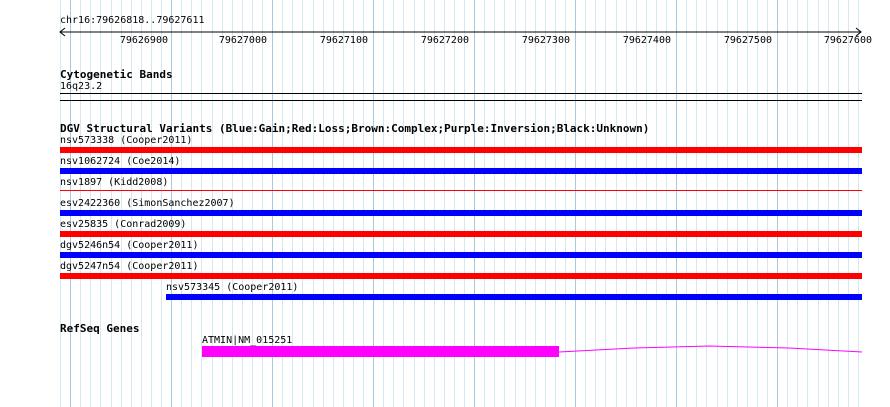  Describe the element at coordinates (81, 86) in the screenshot. I see `cytoband-label: 16q23.2` at that location.